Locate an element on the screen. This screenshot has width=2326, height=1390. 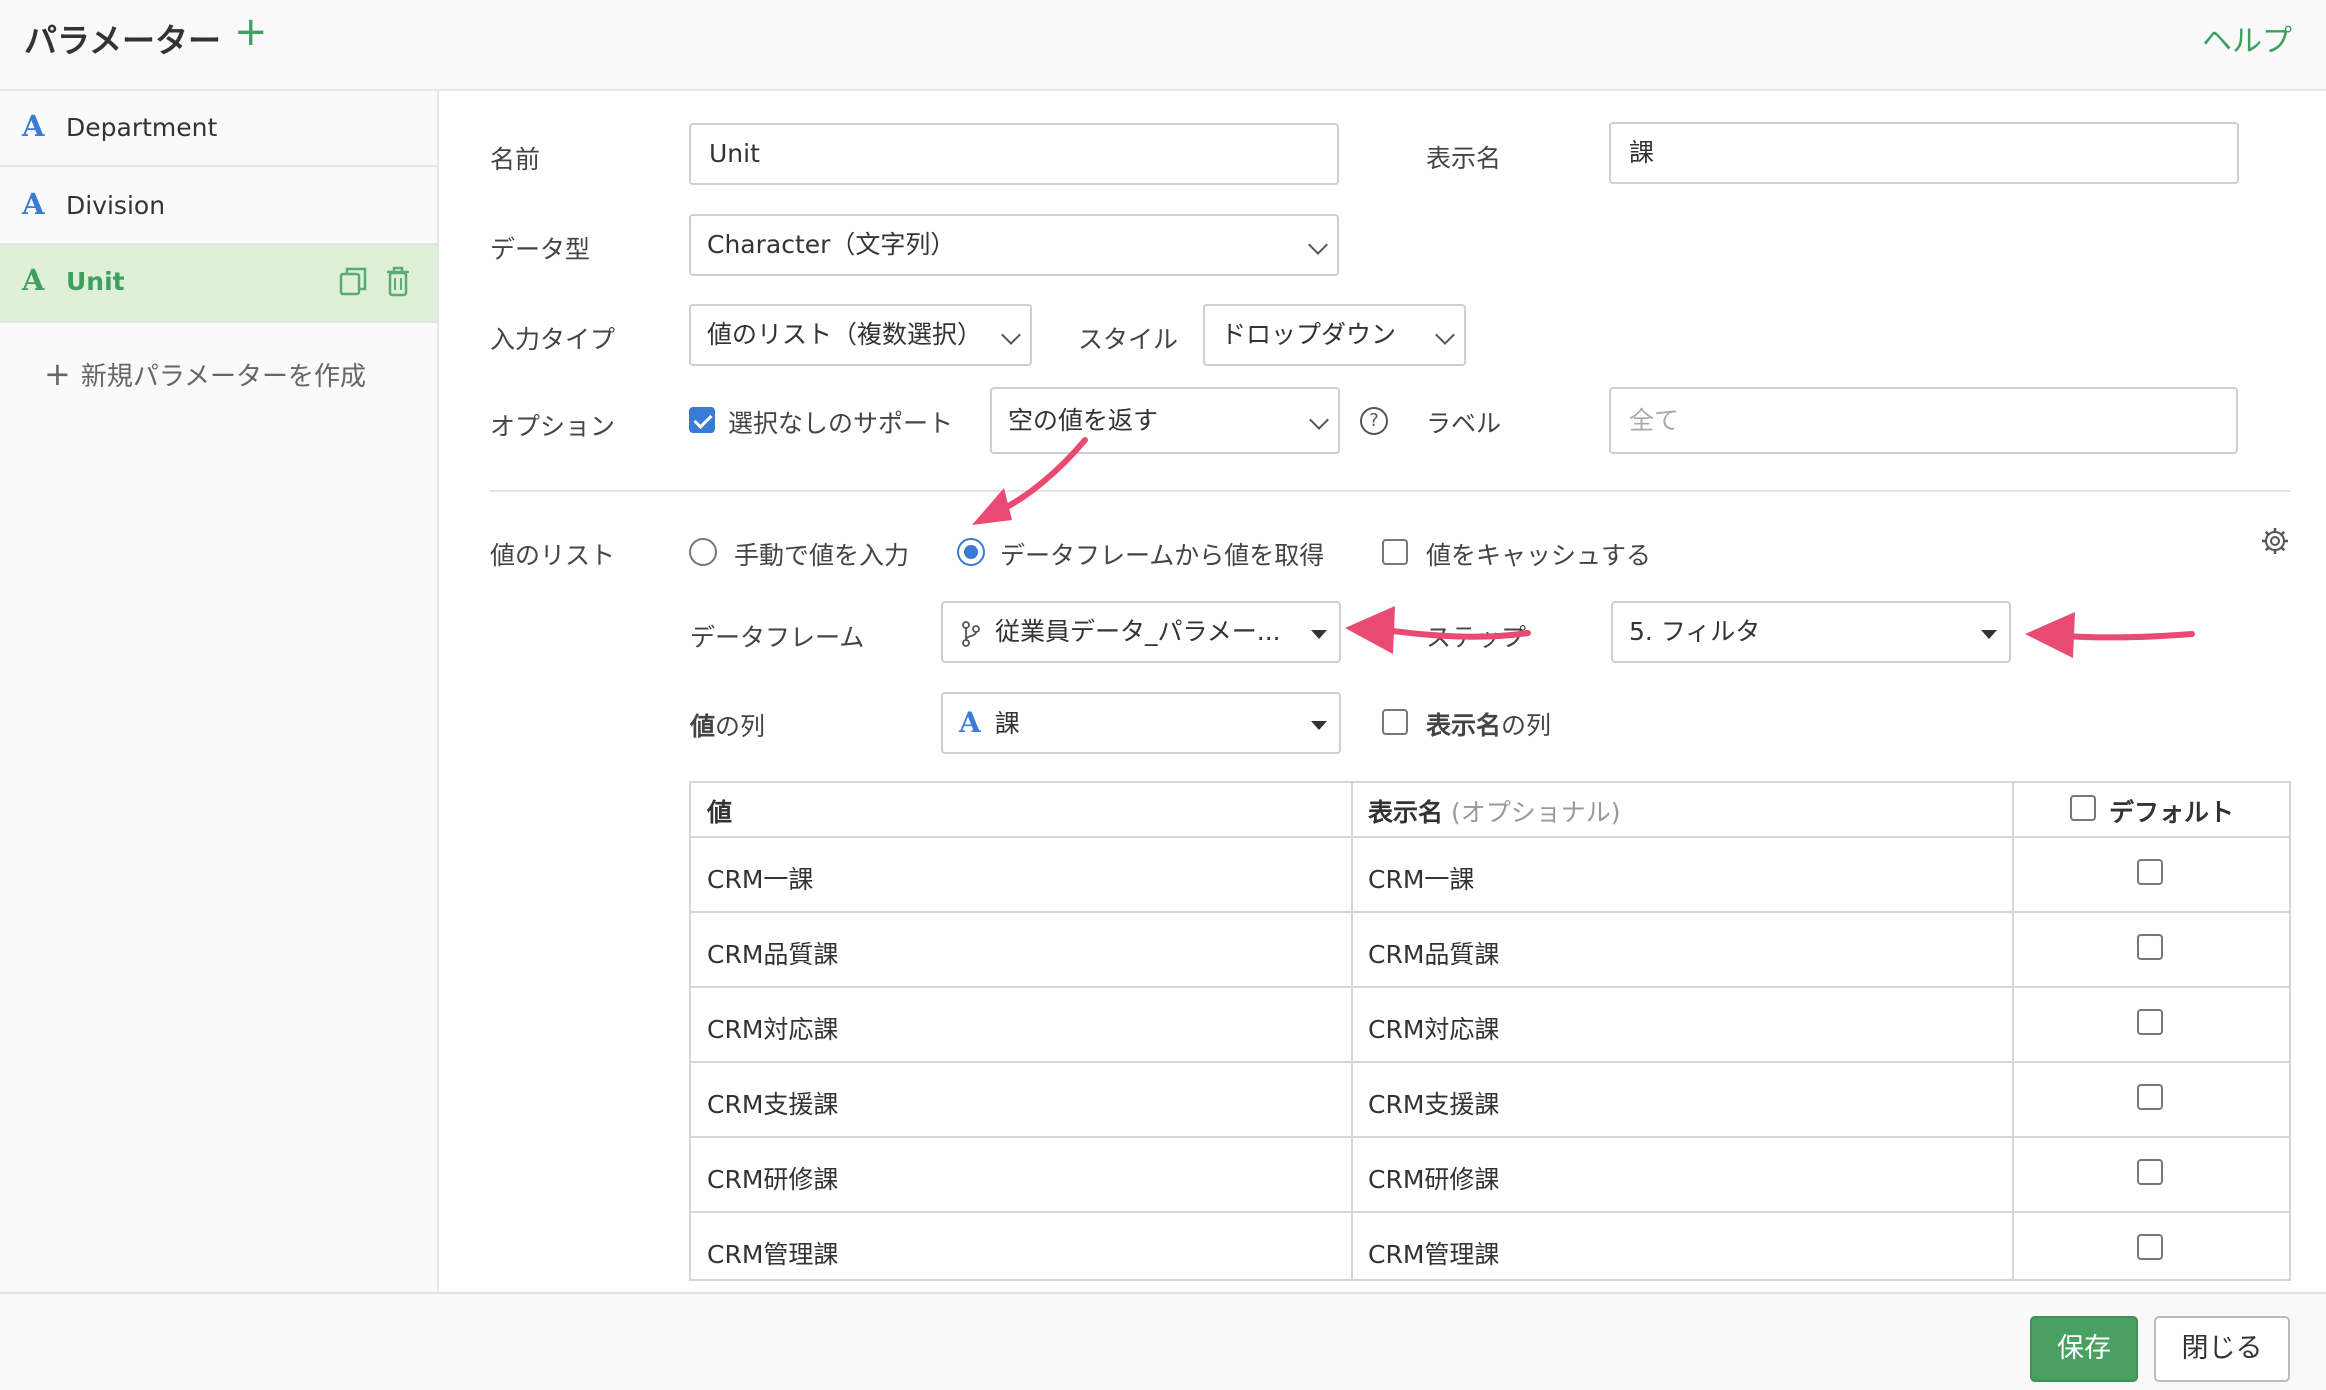
cache-checkbox is located at coordinates (1395, 552).